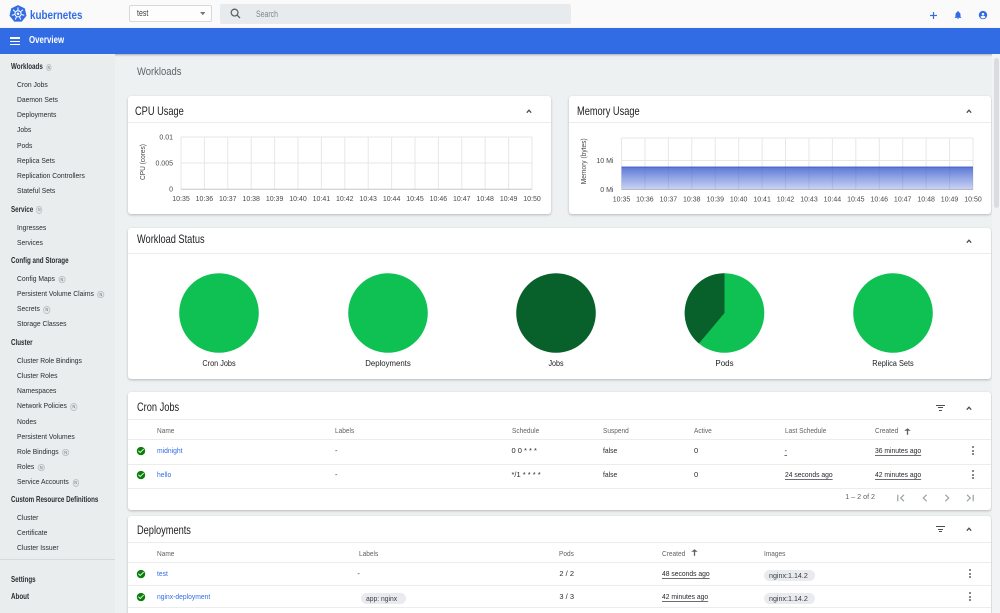  What do you see at coordinates (893, 363) in the screenshot?
I see `svg-text: Replica Sets` at bounding box center [893, 363].